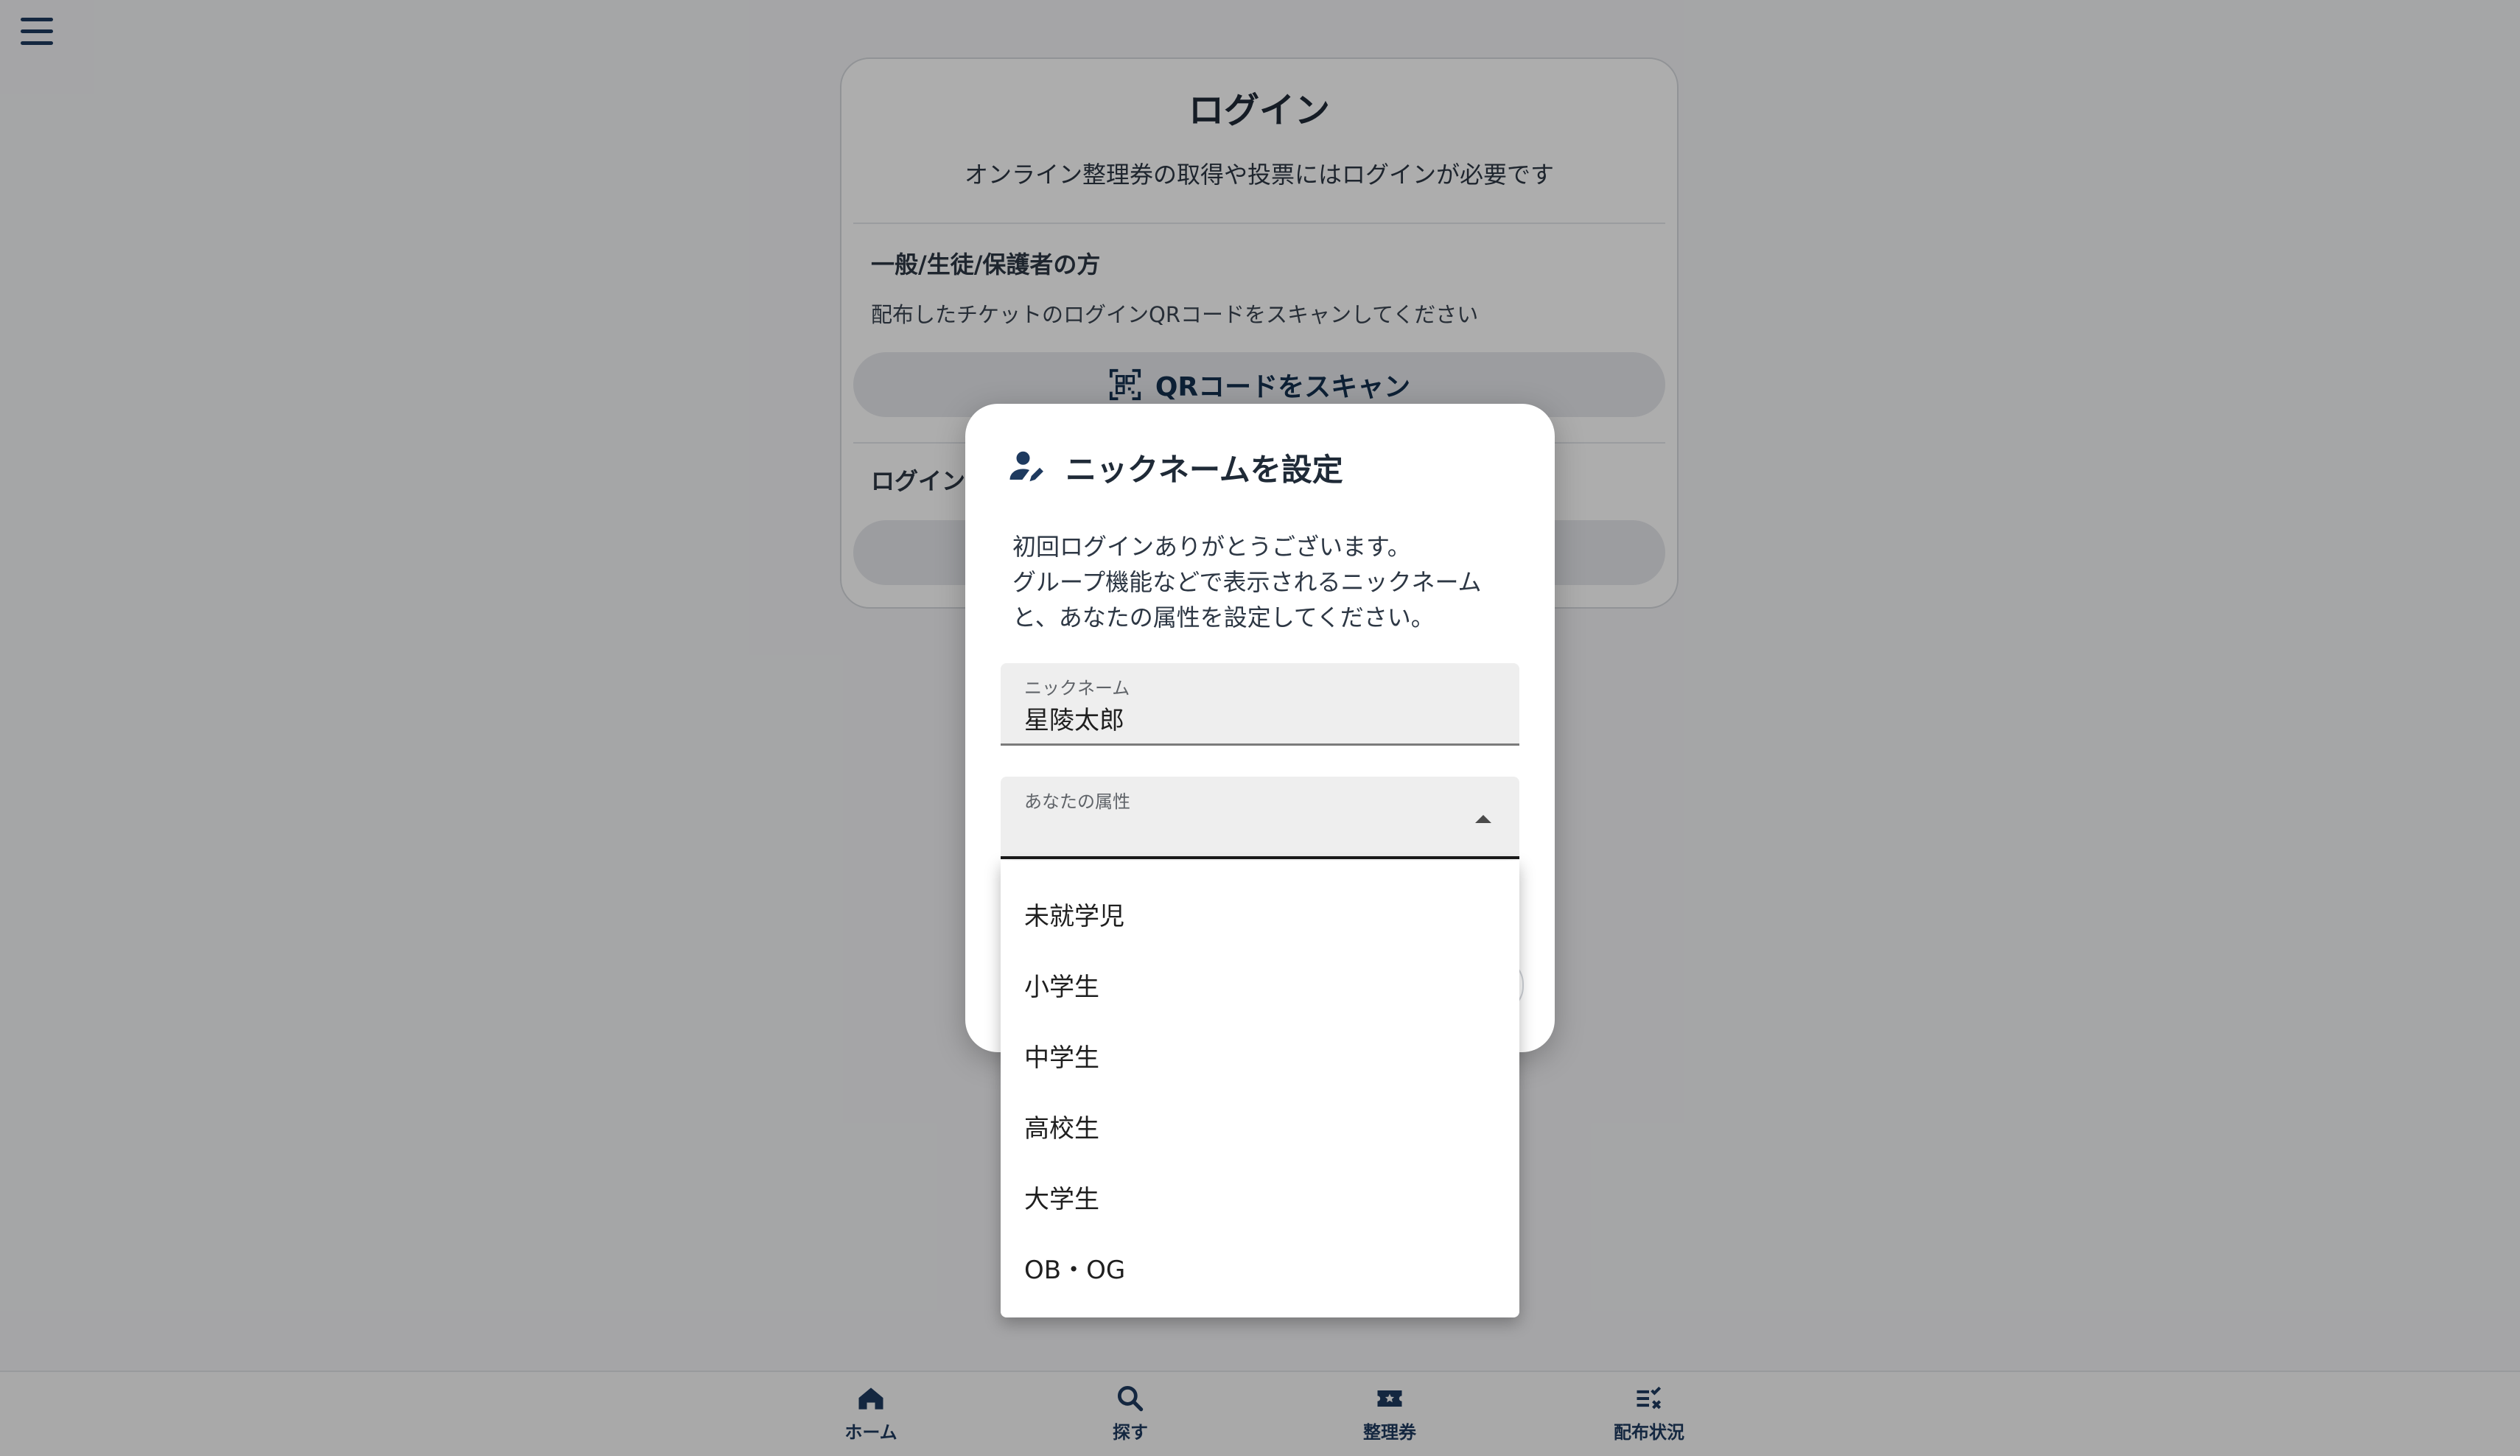  I want to click on attribute-option: 中学生, so click(1260, 1058).